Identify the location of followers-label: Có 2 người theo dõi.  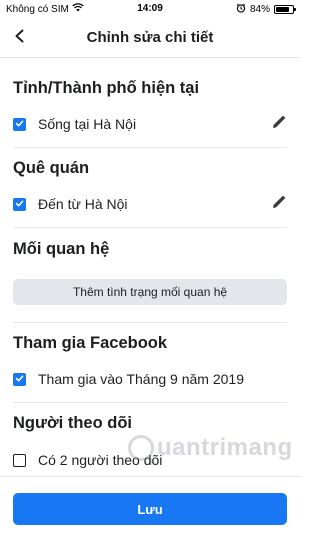
(100, 460).